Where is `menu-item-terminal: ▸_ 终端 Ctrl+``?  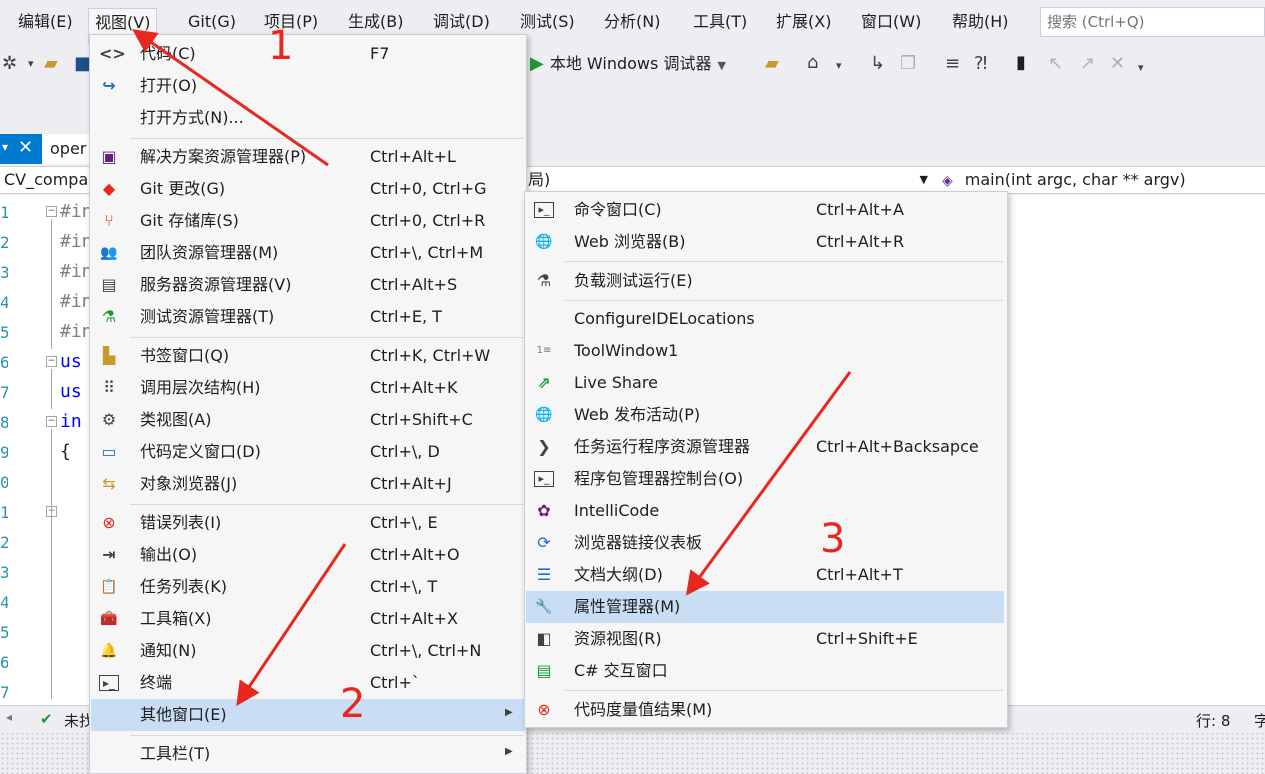
menu-item-terminal: ▸_ 终端 Ctrl+` is located at coordinates (308, 683).